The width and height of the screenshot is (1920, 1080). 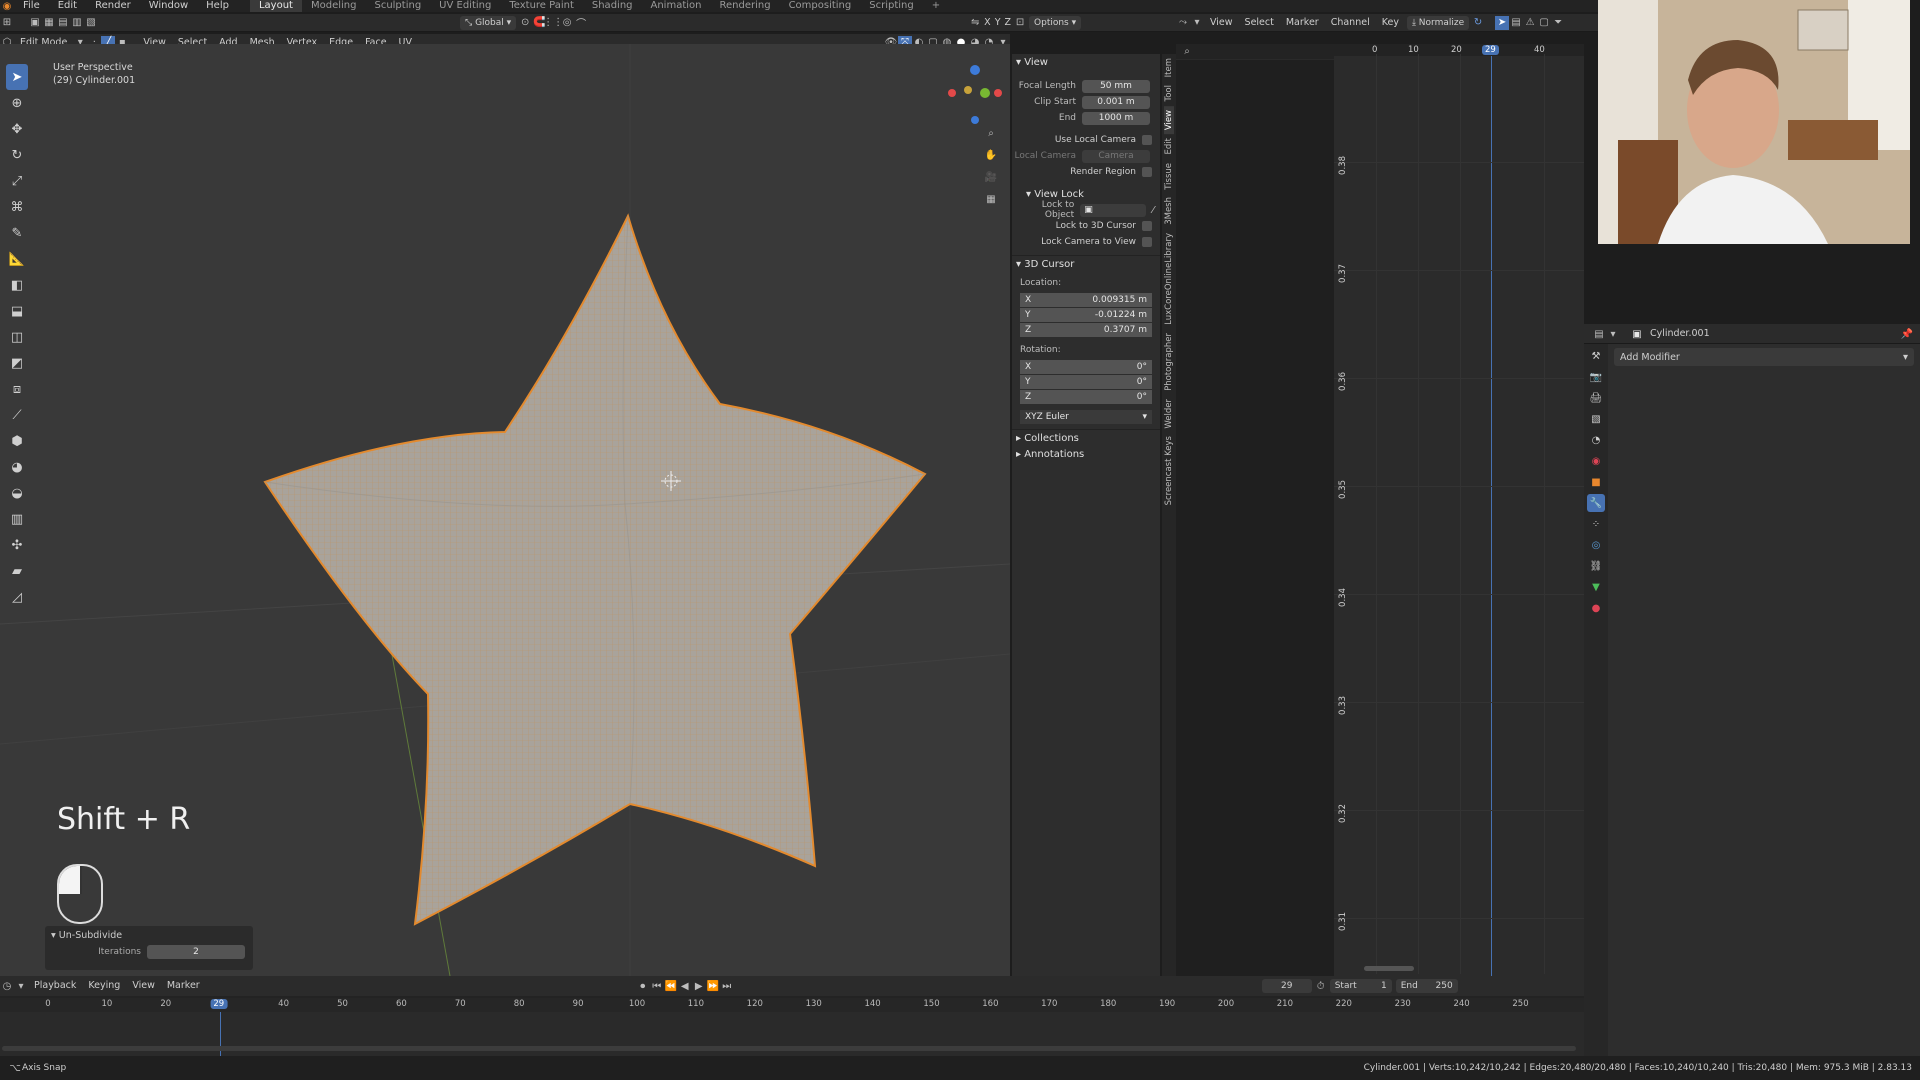 I want to click on only-selected-icon: ➤, so click(x=1502, y=22).